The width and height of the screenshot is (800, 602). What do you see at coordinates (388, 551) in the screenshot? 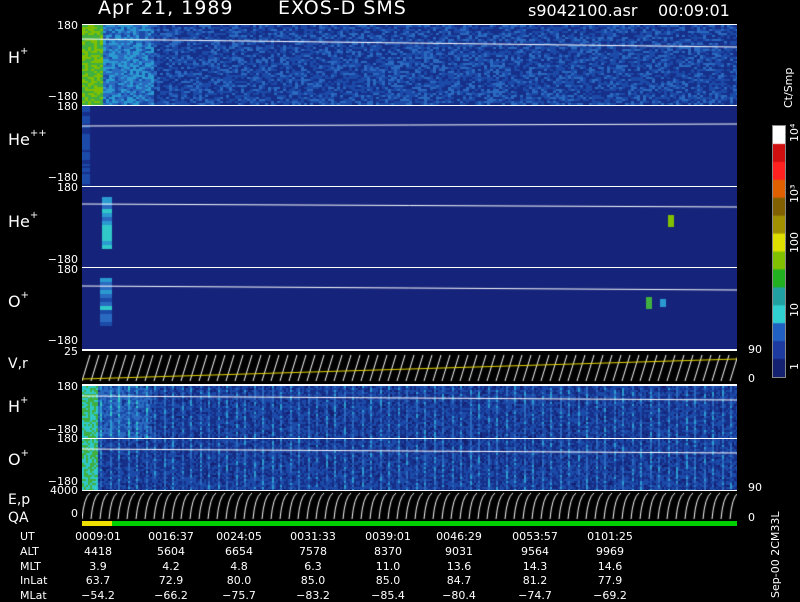
I see `table-cell: 8370` at bounding box center [388, 551].